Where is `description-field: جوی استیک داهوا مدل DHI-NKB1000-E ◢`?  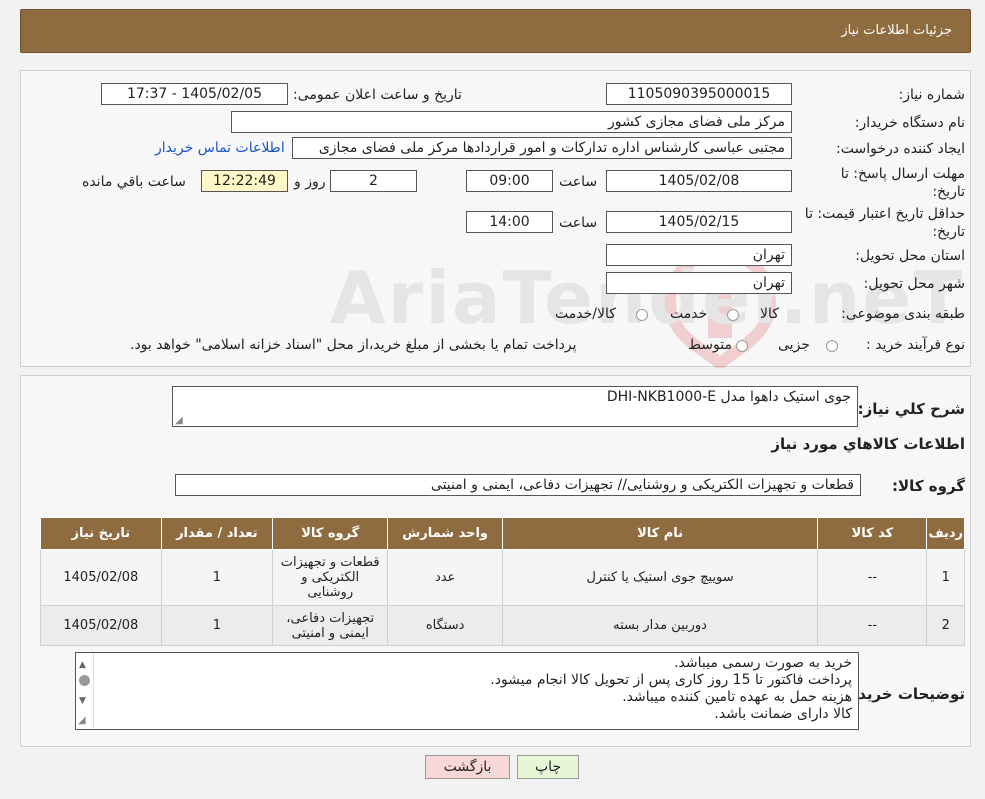
description-field: جوی استیک داهوا مدل DHI-NKB1000-E ◢ is located at coordinates (515, 406).